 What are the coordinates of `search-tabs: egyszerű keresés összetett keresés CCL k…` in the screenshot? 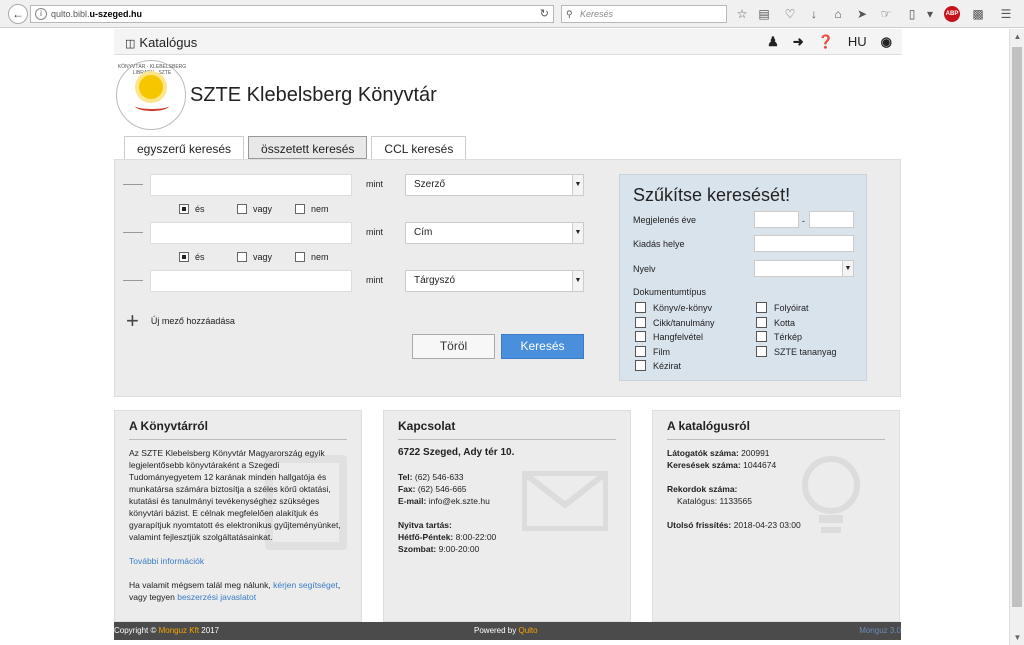 It's located at (295, 148).